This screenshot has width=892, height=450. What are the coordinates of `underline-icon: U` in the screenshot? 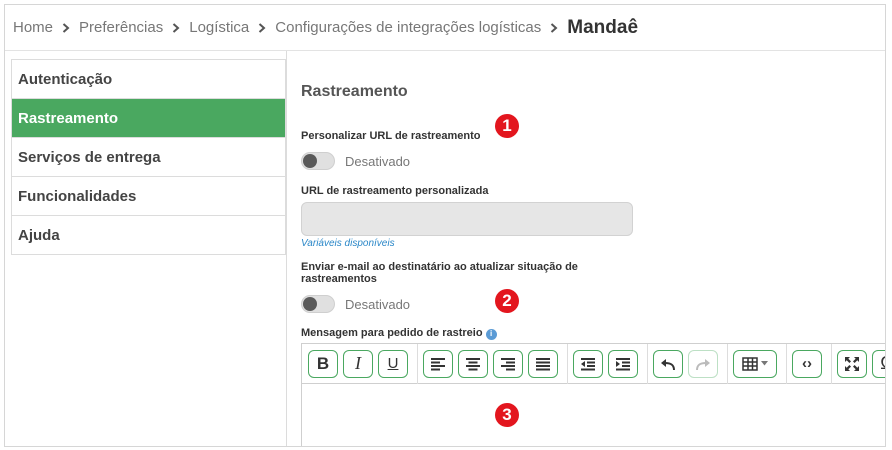 It's located at (393, 363).